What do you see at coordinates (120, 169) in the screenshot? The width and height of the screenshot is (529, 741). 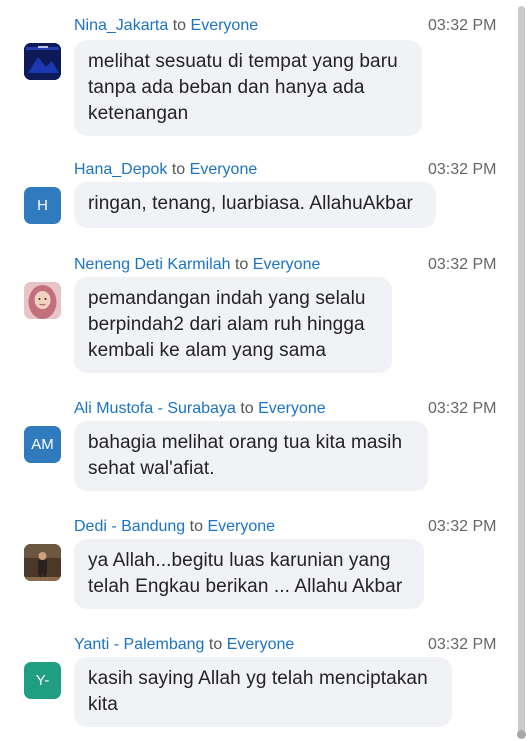 I see `sender-name: Hana_Depok` at bounding box center [120, 169].